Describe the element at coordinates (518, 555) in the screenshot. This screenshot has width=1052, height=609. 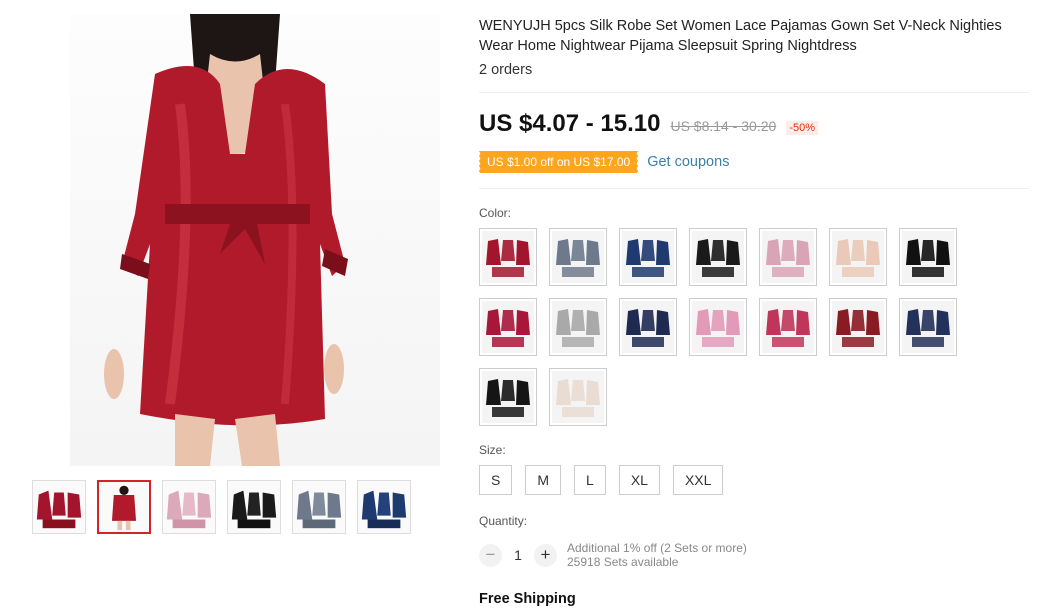
I see `quantity-value: 1` at that location.